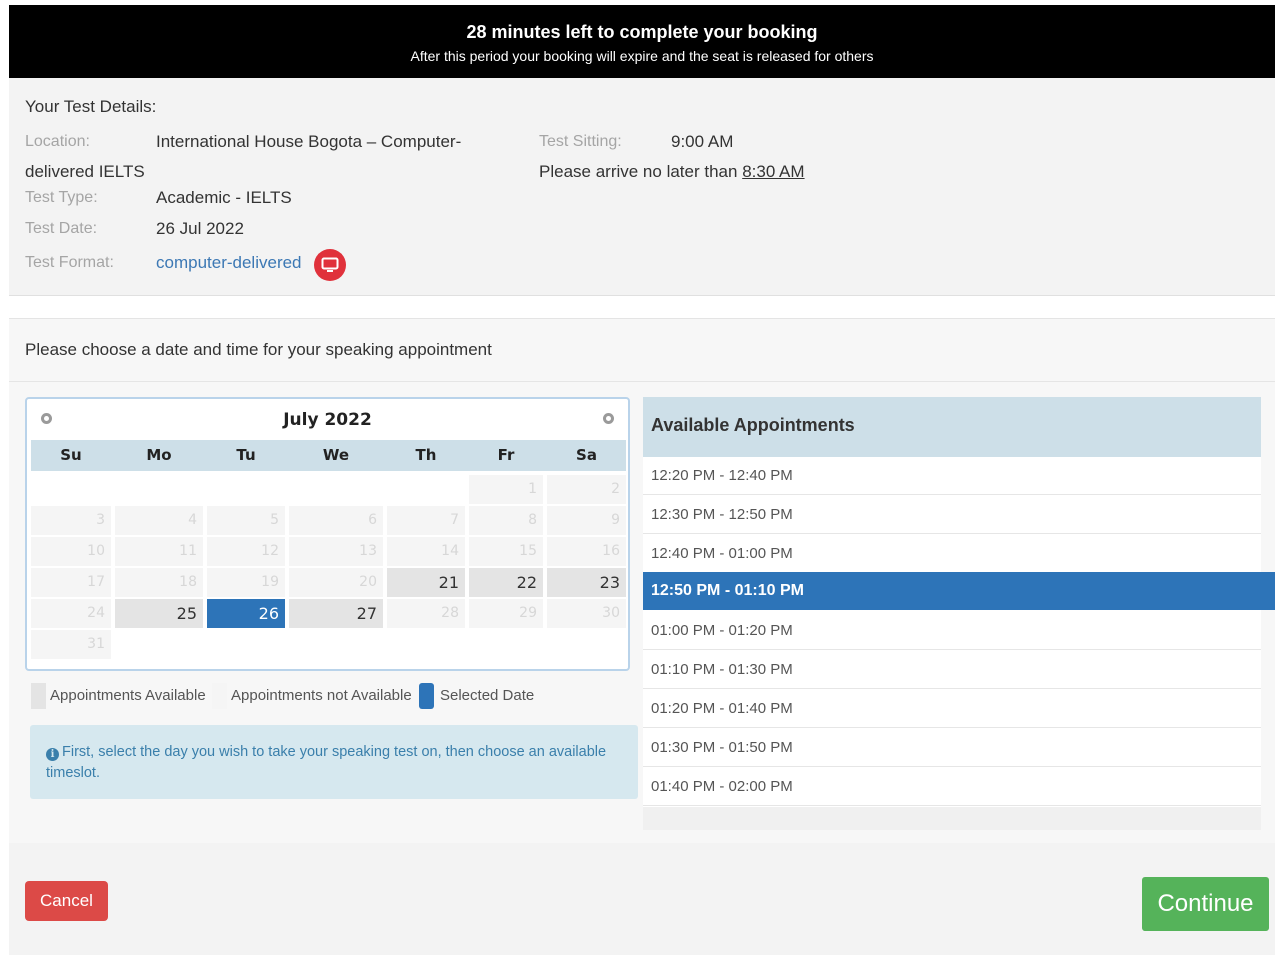 This screenshot has width=1275, height=955. Describe the element at coordinates (586, 489) in the screenshot. I see `calendar-day-2: 2` at that location.